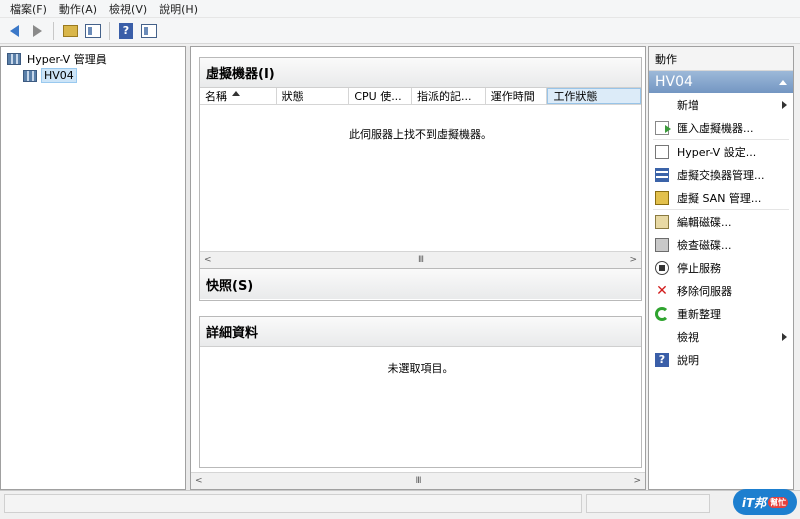 The height and width of the screenshot is (519, 800). I want to click on sort-ascending-icon, so click(236, 93).